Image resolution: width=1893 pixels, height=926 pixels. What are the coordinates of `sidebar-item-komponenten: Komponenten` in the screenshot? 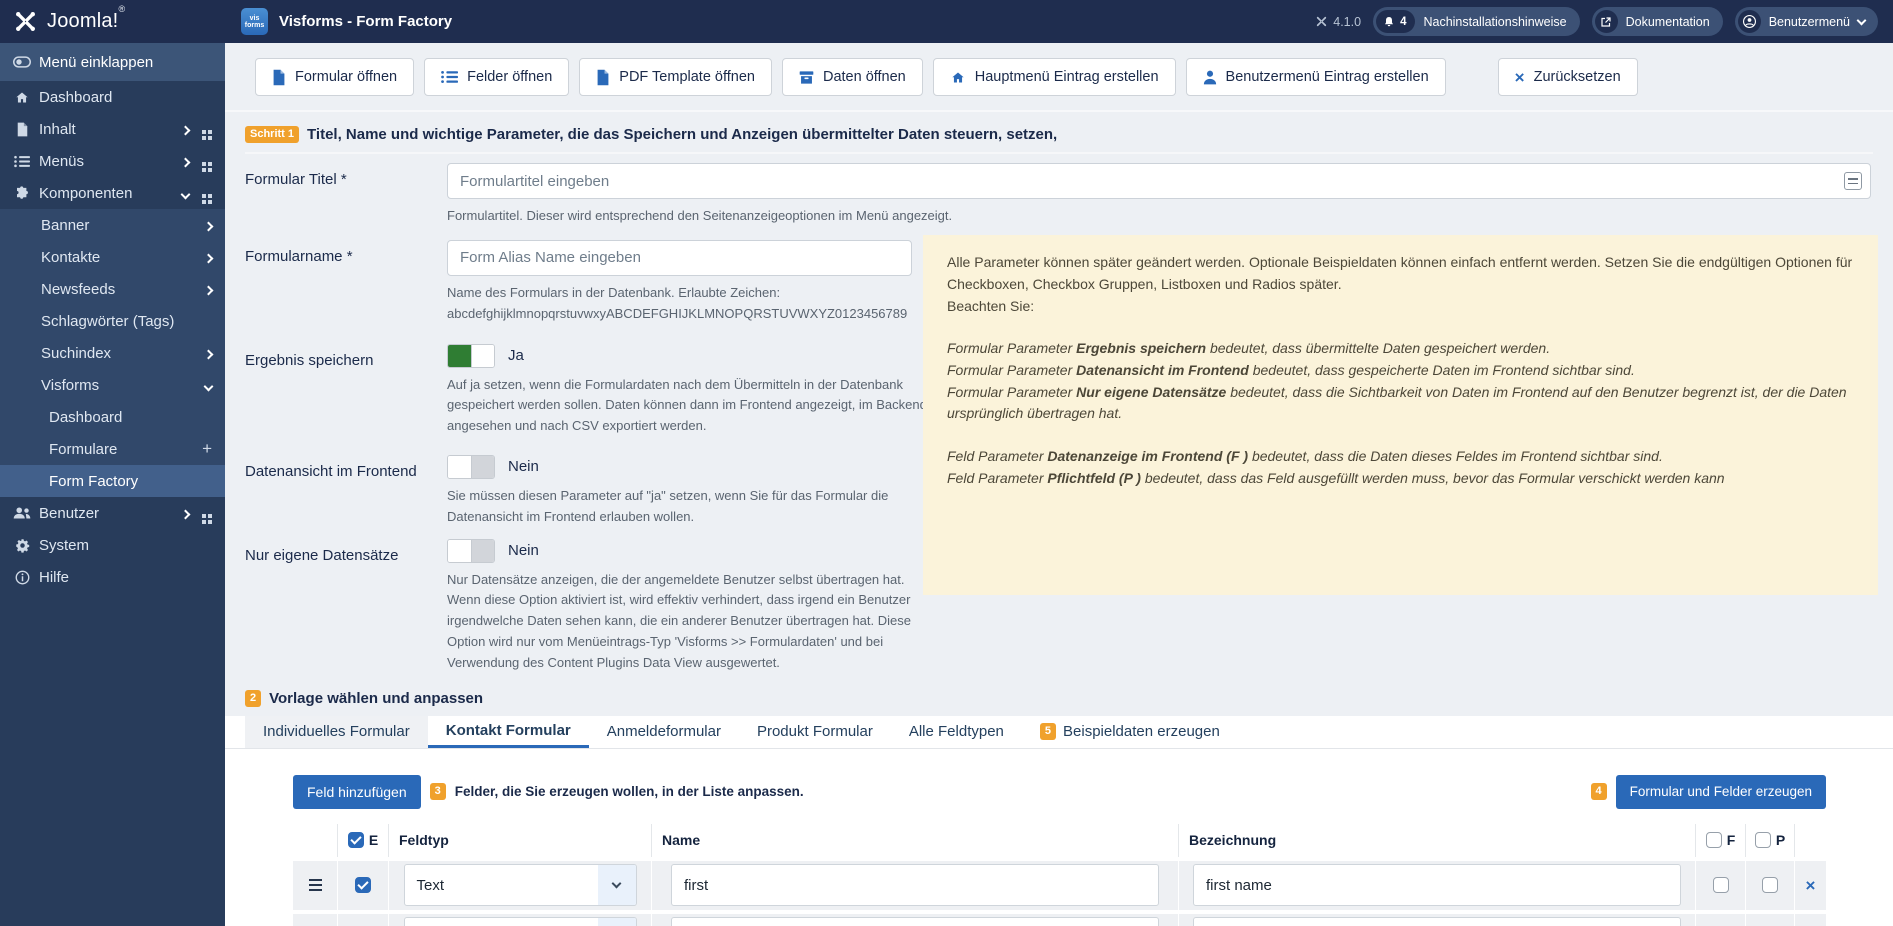 It's located at (112, 193).